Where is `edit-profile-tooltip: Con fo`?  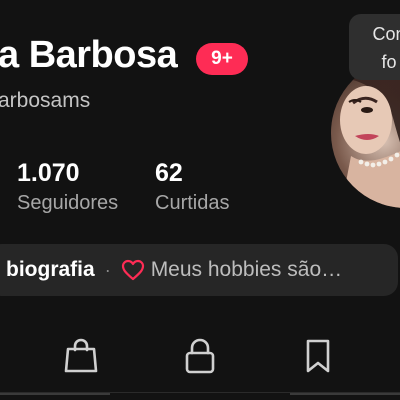
edit-profile-tooltip: Con fo is located at coordinates (374, 47).